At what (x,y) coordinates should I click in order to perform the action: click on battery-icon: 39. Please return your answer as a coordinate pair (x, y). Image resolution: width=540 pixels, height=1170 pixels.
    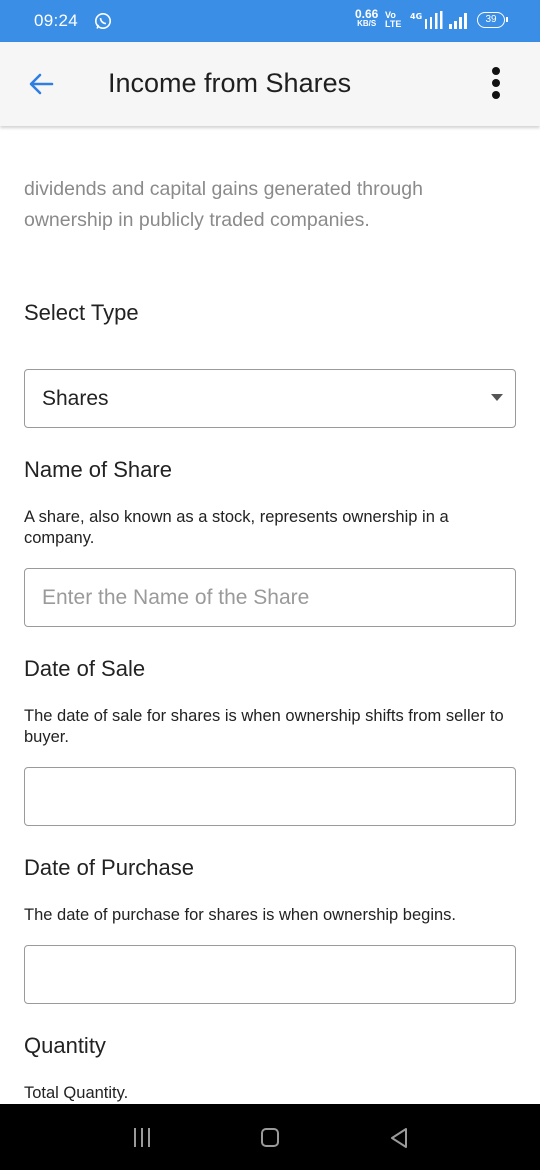
    Looking at the image, I should click on (492, 20).